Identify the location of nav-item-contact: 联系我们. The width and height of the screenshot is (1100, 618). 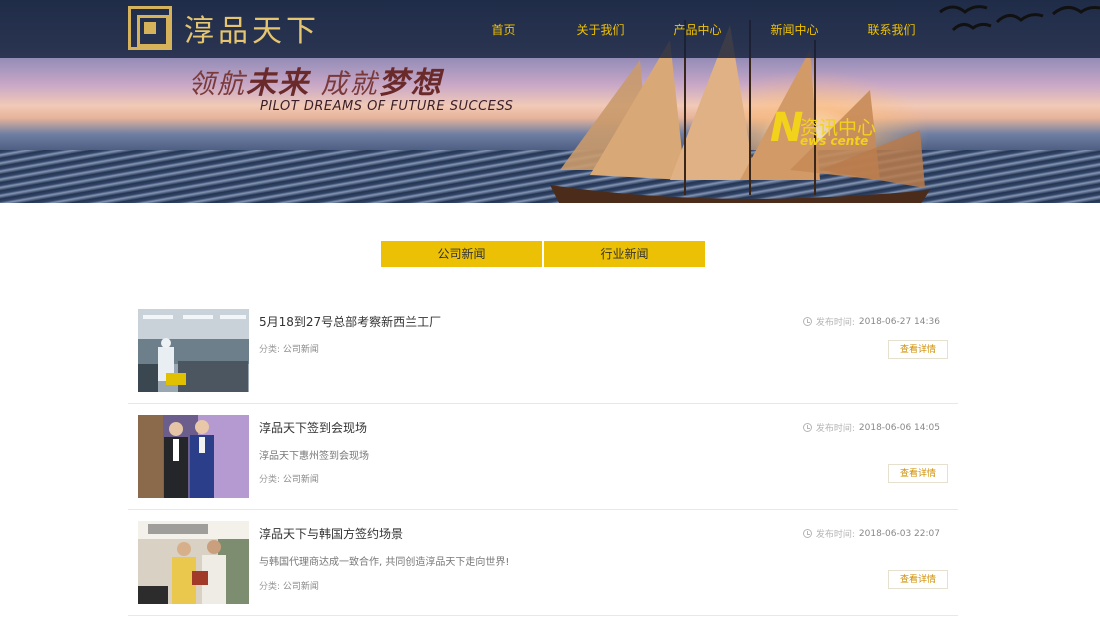
(891, 29).